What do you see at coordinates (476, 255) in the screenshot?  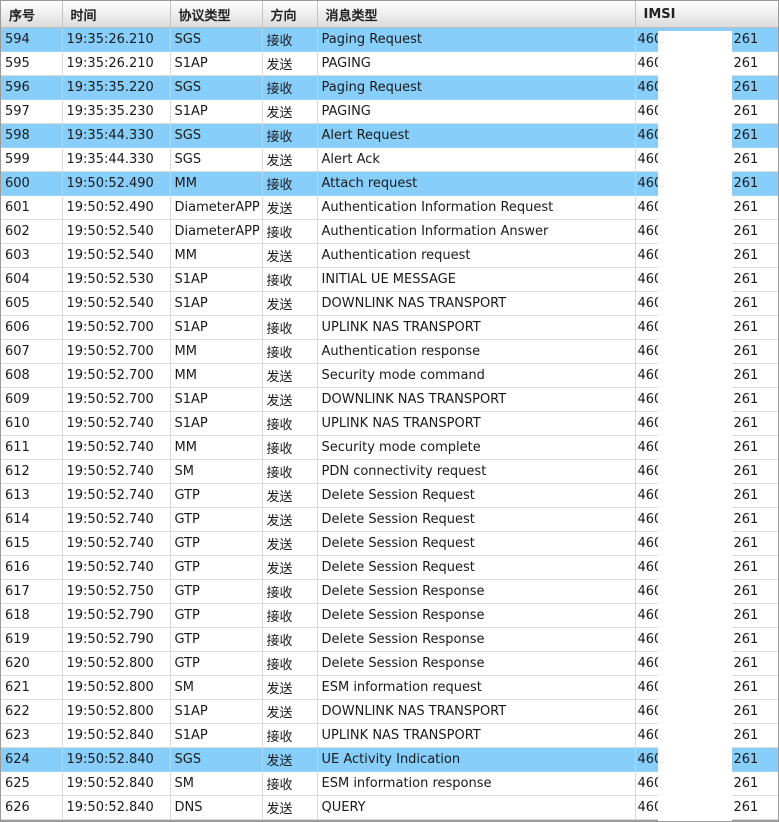 I see `cell-message-type: Authentication request` at bounding box center [476, 255].